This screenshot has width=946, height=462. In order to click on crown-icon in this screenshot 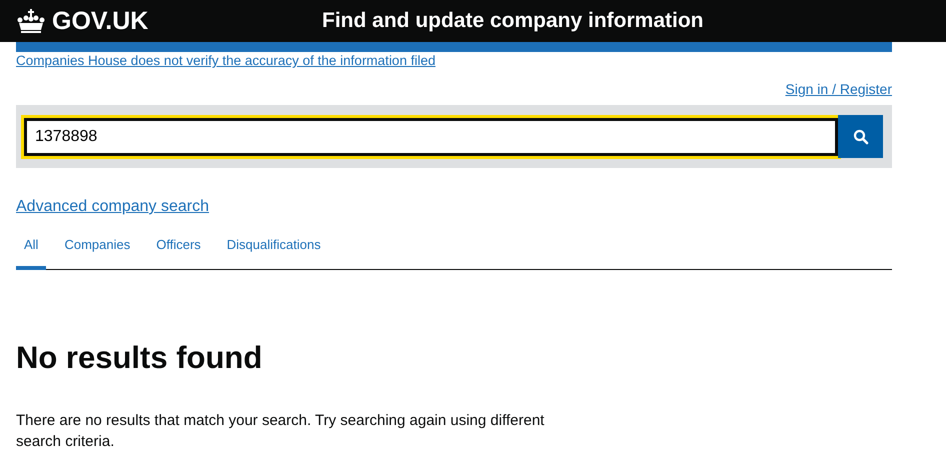, I will do `click(31, 21)`.